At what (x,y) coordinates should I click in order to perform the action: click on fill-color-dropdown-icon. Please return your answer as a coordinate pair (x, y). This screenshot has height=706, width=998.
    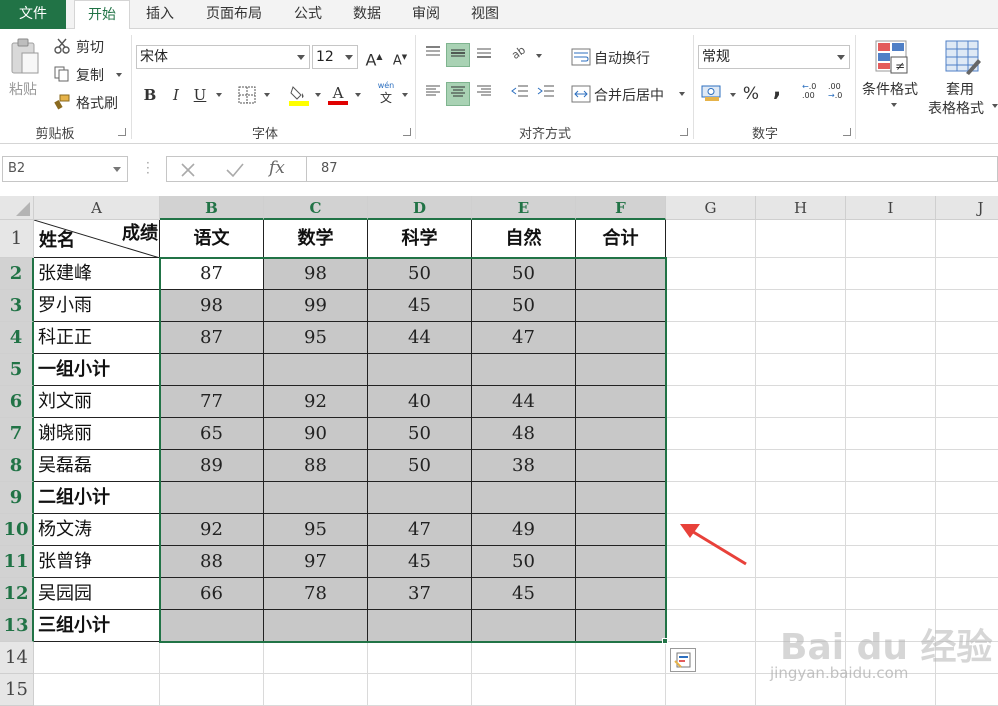
    Looking at the image, I should click on (318, 95).